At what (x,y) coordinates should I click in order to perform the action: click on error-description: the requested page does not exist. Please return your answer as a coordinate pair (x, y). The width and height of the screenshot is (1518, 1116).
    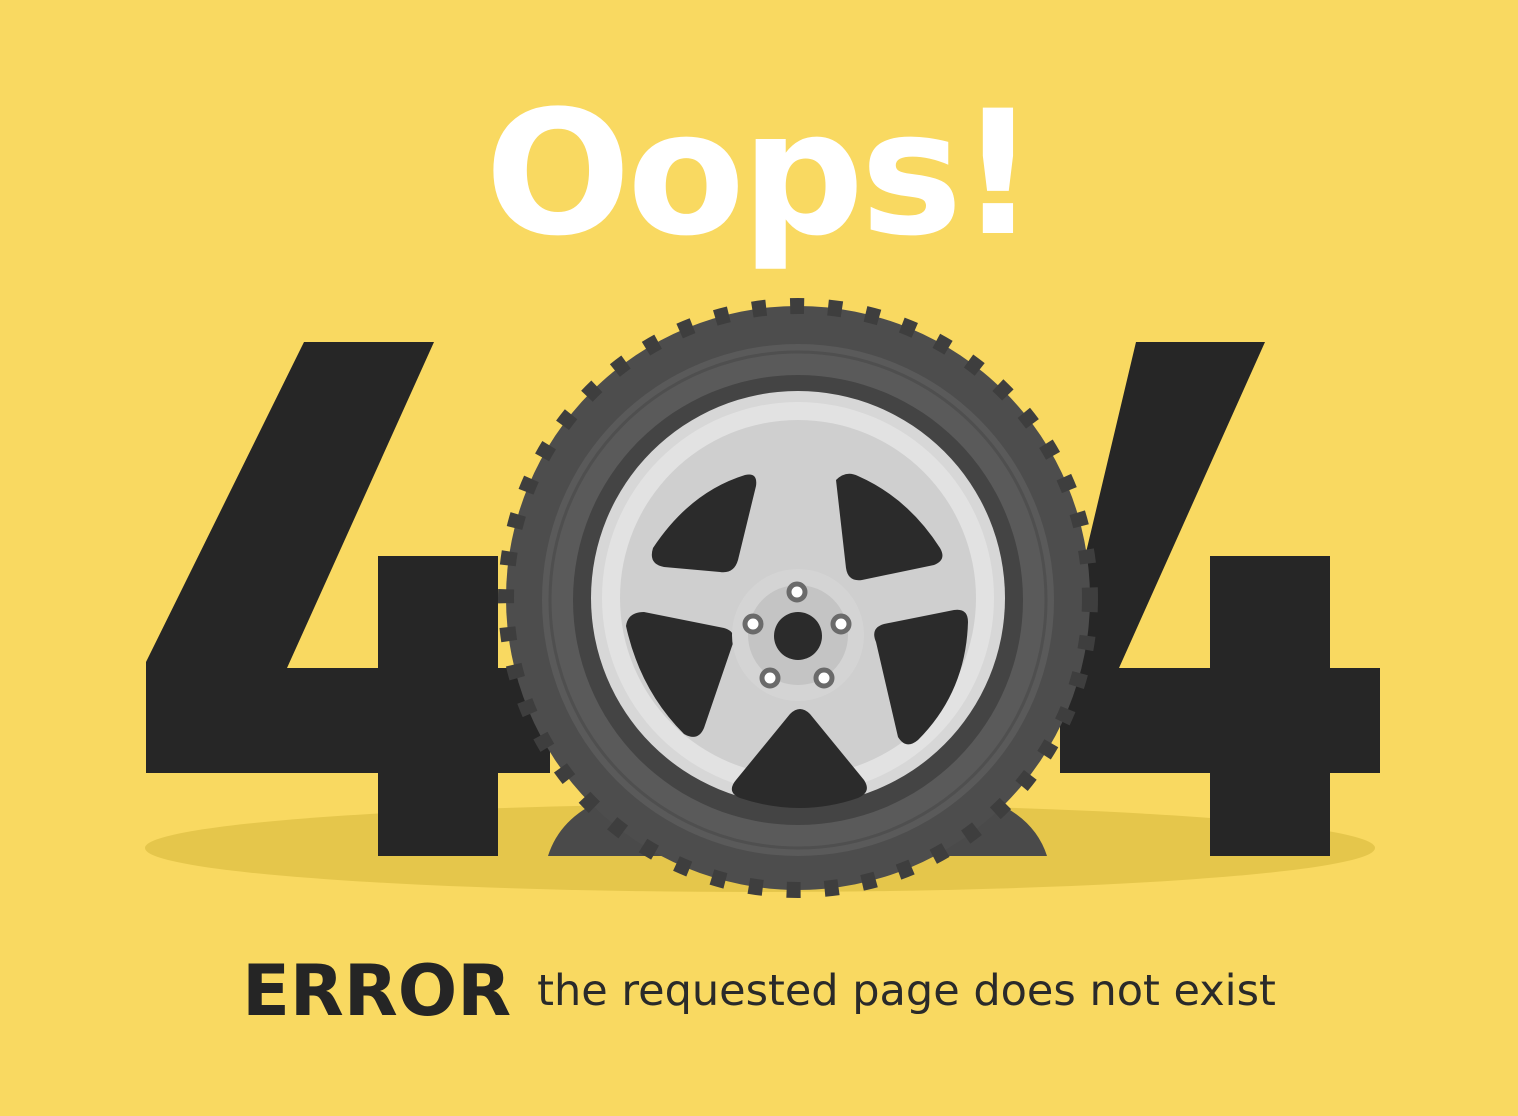
    Looking at the image, I should click on (906, 991).